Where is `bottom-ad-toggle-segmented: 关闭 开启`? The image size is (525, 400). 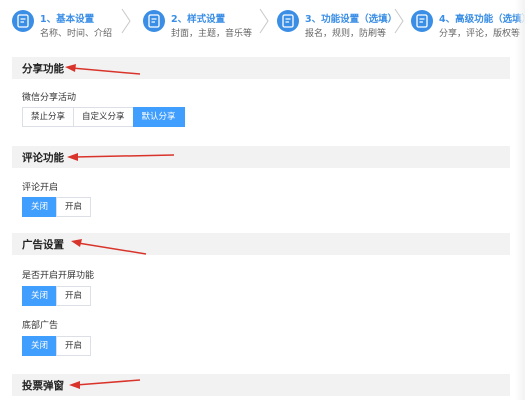 bottom-ad-toggle-segmented: 关闭 开启 is located at coordinates (57, 346).